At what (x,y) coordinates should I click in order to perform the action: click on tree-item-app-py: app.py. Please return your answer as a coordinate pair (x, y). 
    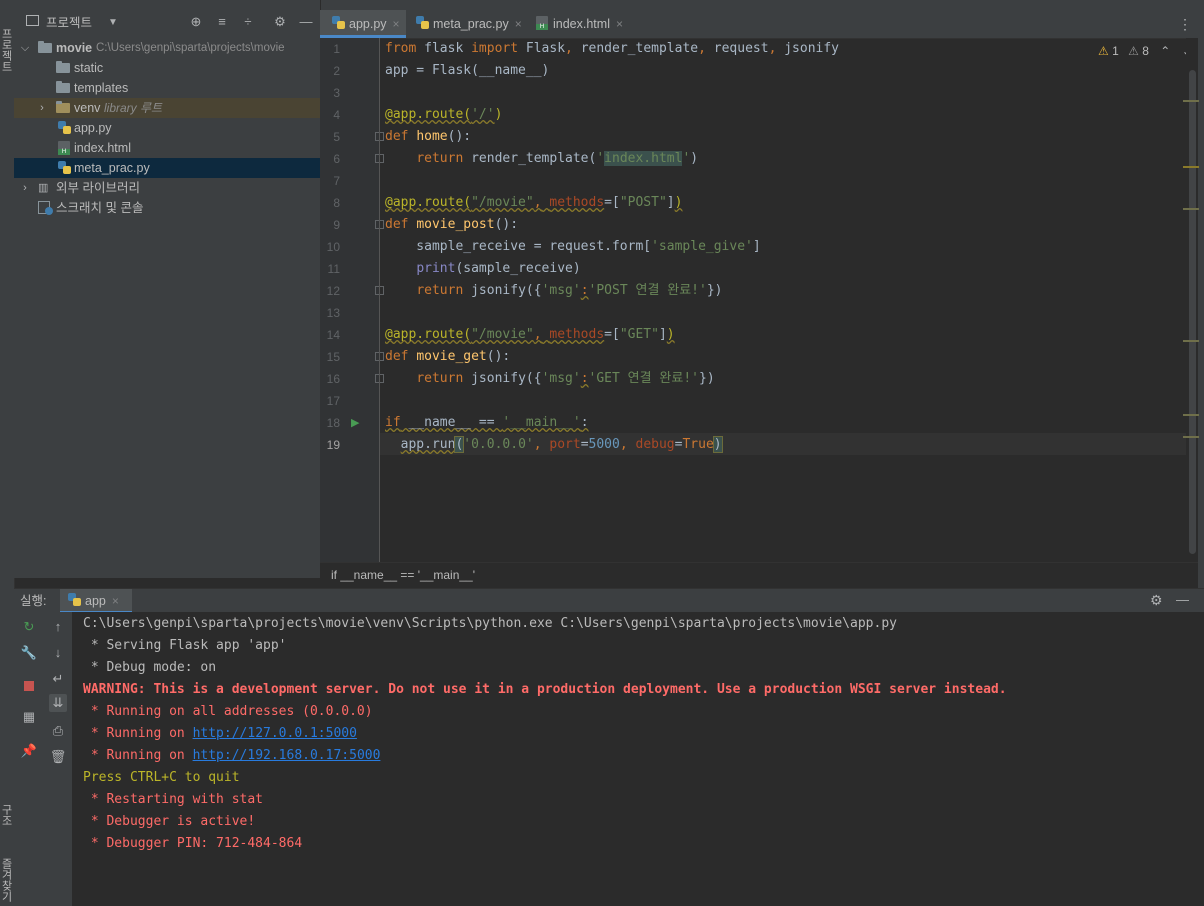
    Looking at the image, I should click on (167, 128).